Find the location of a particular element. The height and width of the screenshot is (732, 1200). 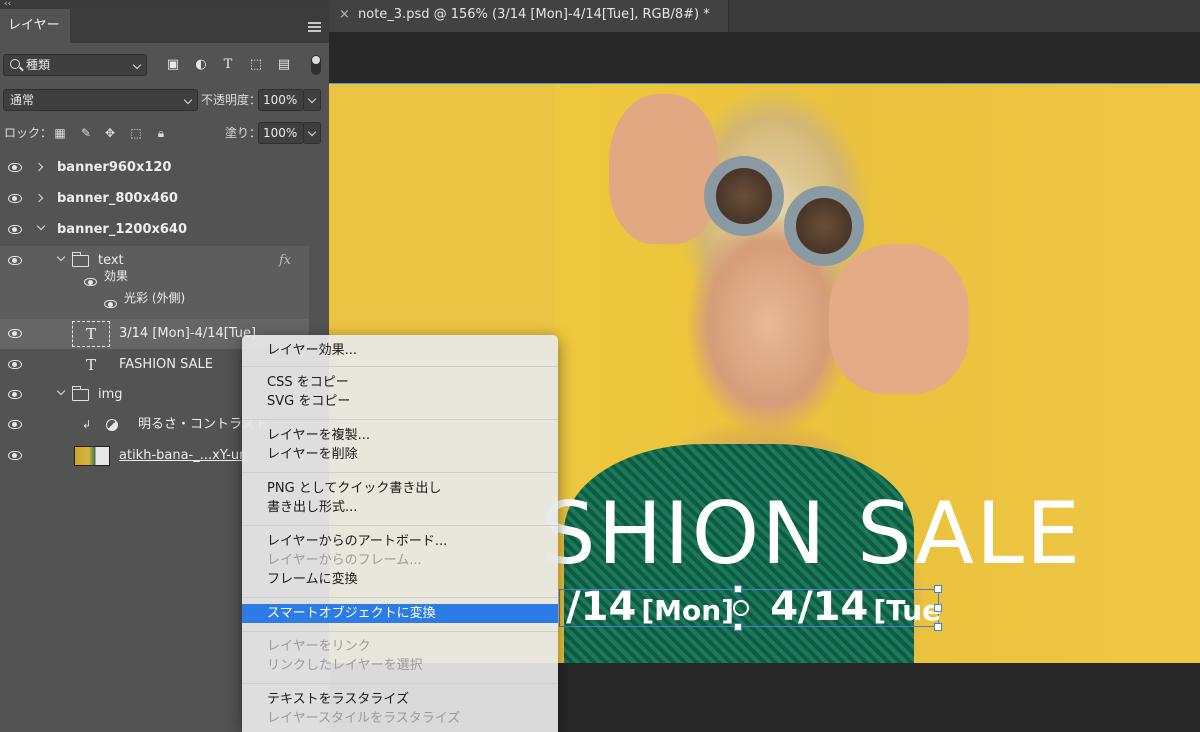

lock-row: ロック： ▦ ✎ ✥ ⬚ 🔒︎ 塗り： 100% is located at coordinates (164, 134).